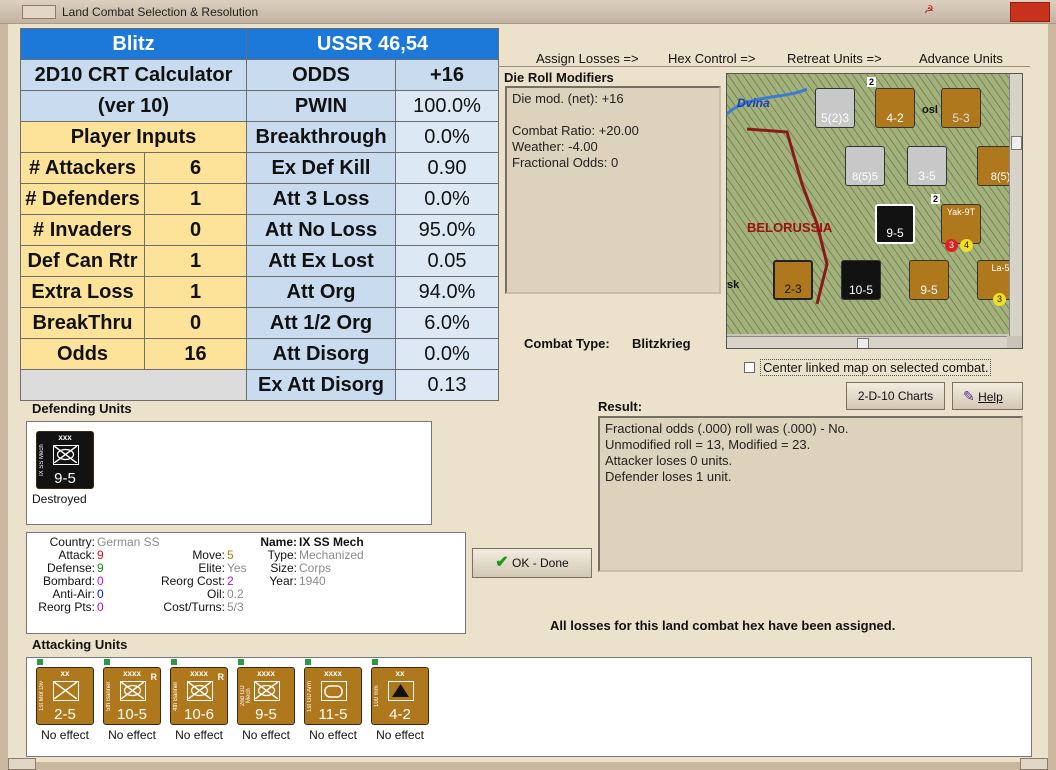 Image resolution: width=1056 pixels, height=770 pixels. I want to click on unit-size: xxxx, so click(333, 673).